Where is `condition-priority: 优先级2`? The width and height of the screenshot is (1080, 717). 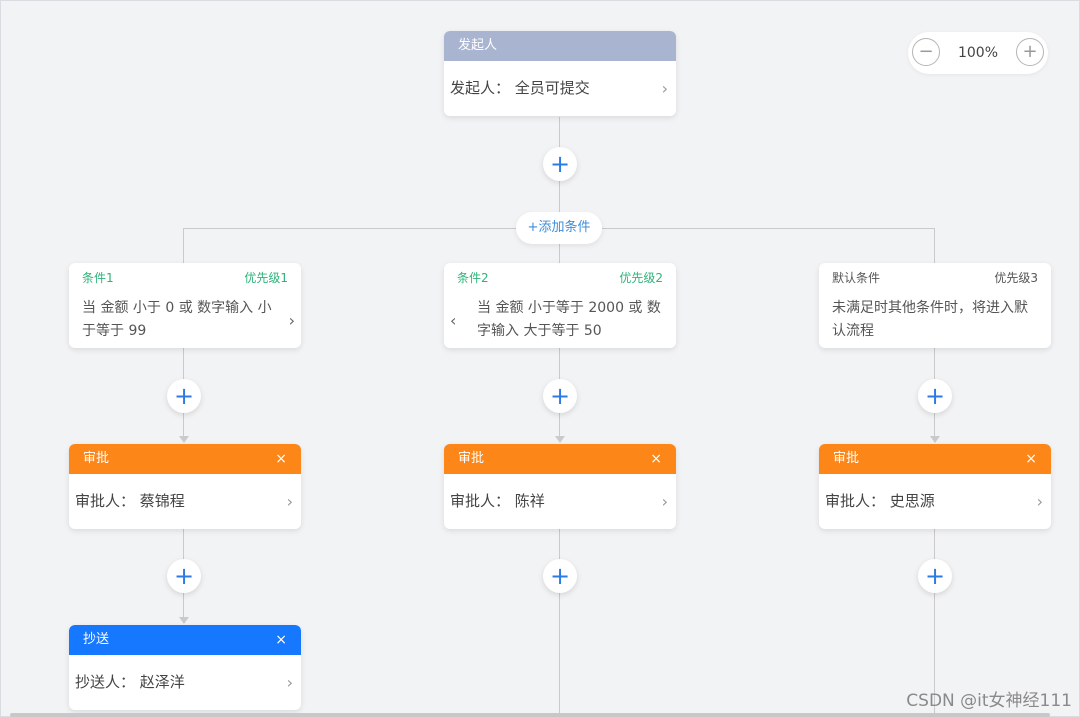 condition-priority: 优先级2 is located at coordinates (641, 278).